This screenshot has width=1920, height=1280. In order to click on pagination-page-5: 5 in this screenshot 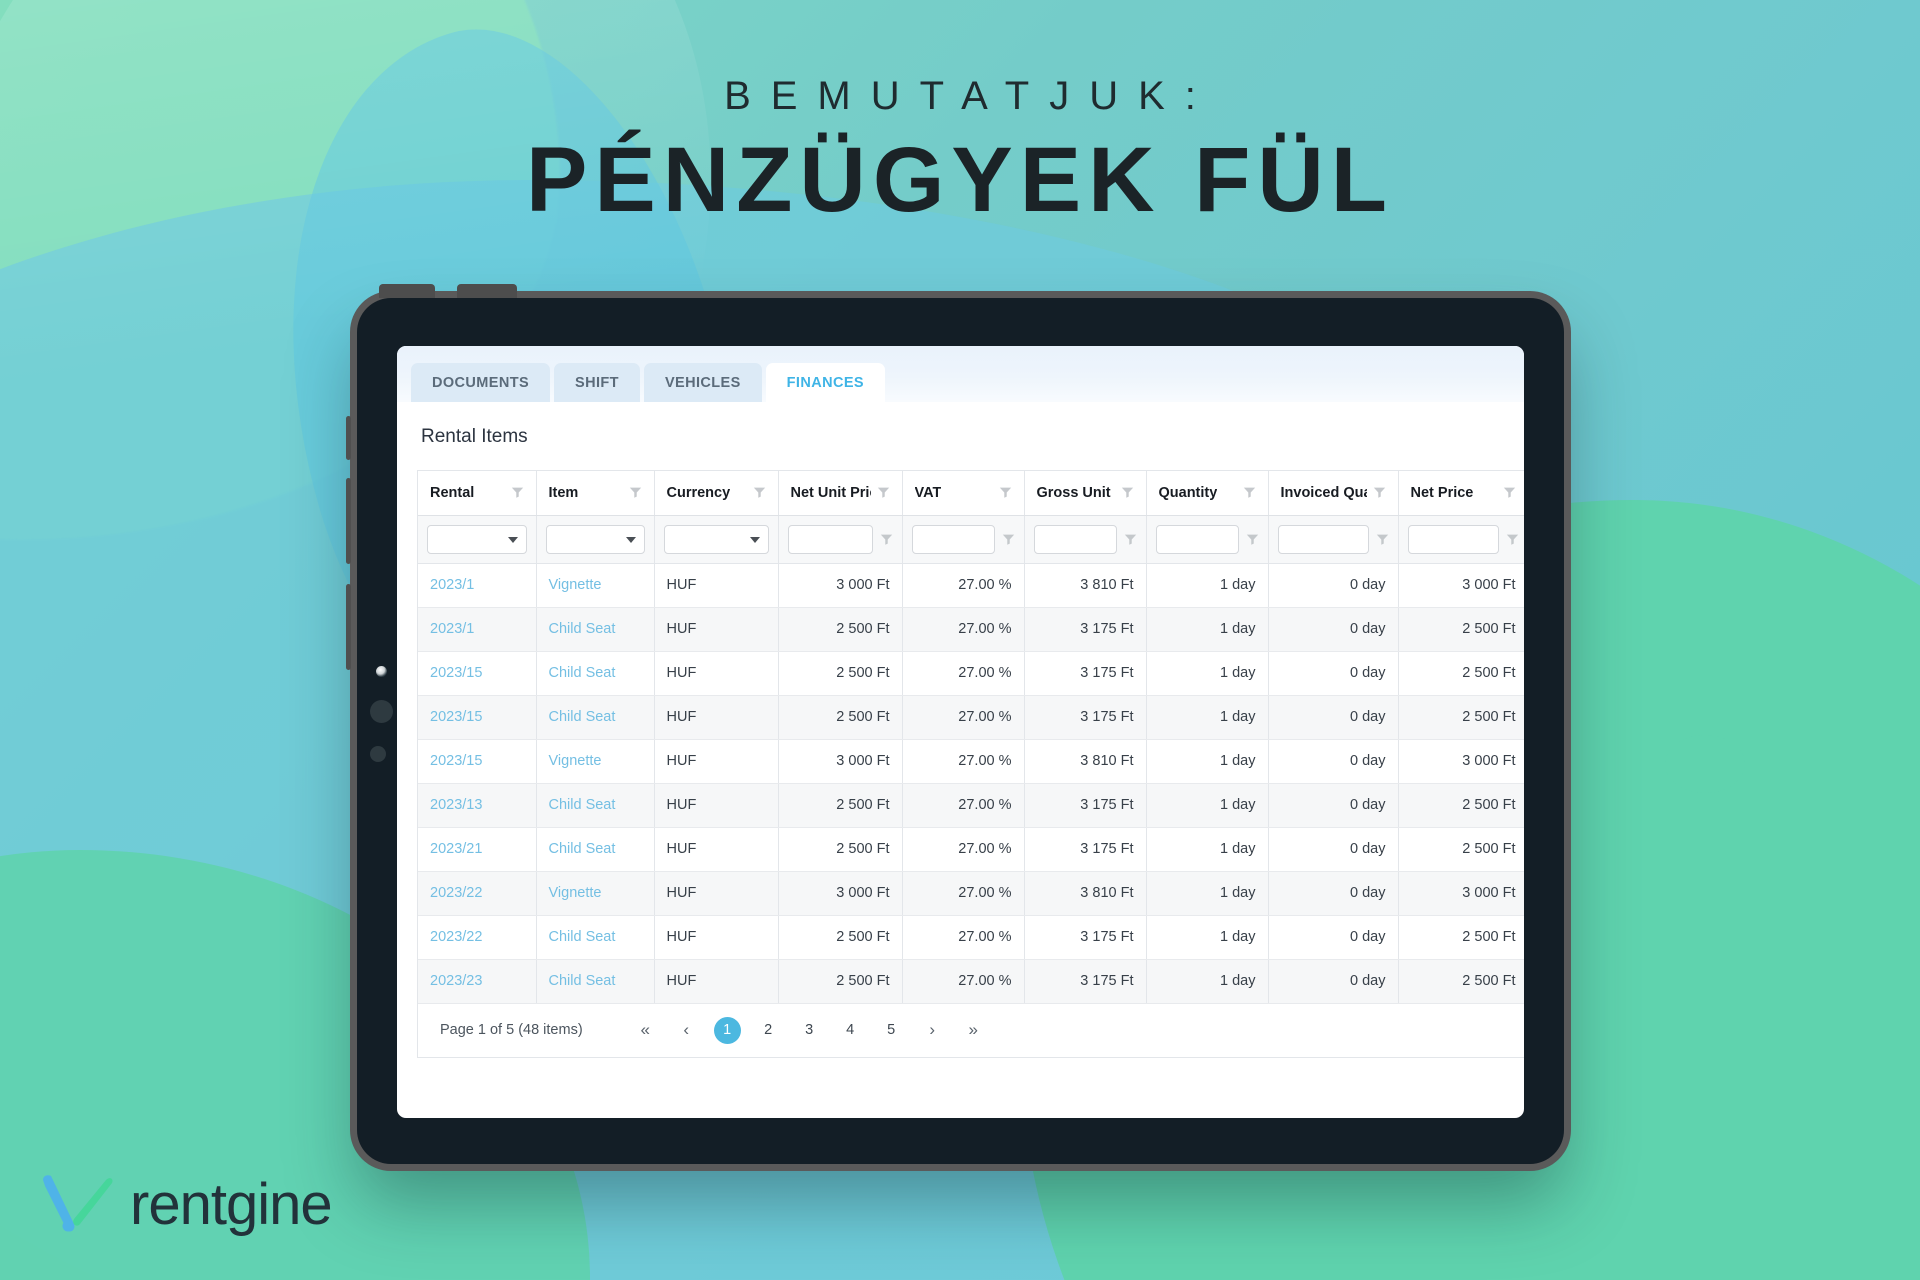, I will do `click(891, 1030)`.